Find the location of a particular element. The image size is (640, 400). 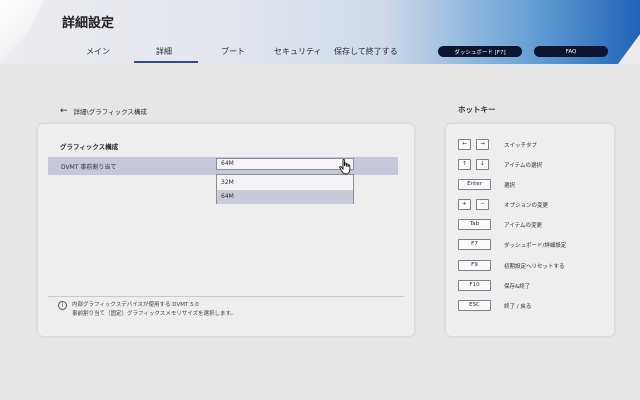

hotkeys-title: ホットキー is located at coordinates (477, 109).